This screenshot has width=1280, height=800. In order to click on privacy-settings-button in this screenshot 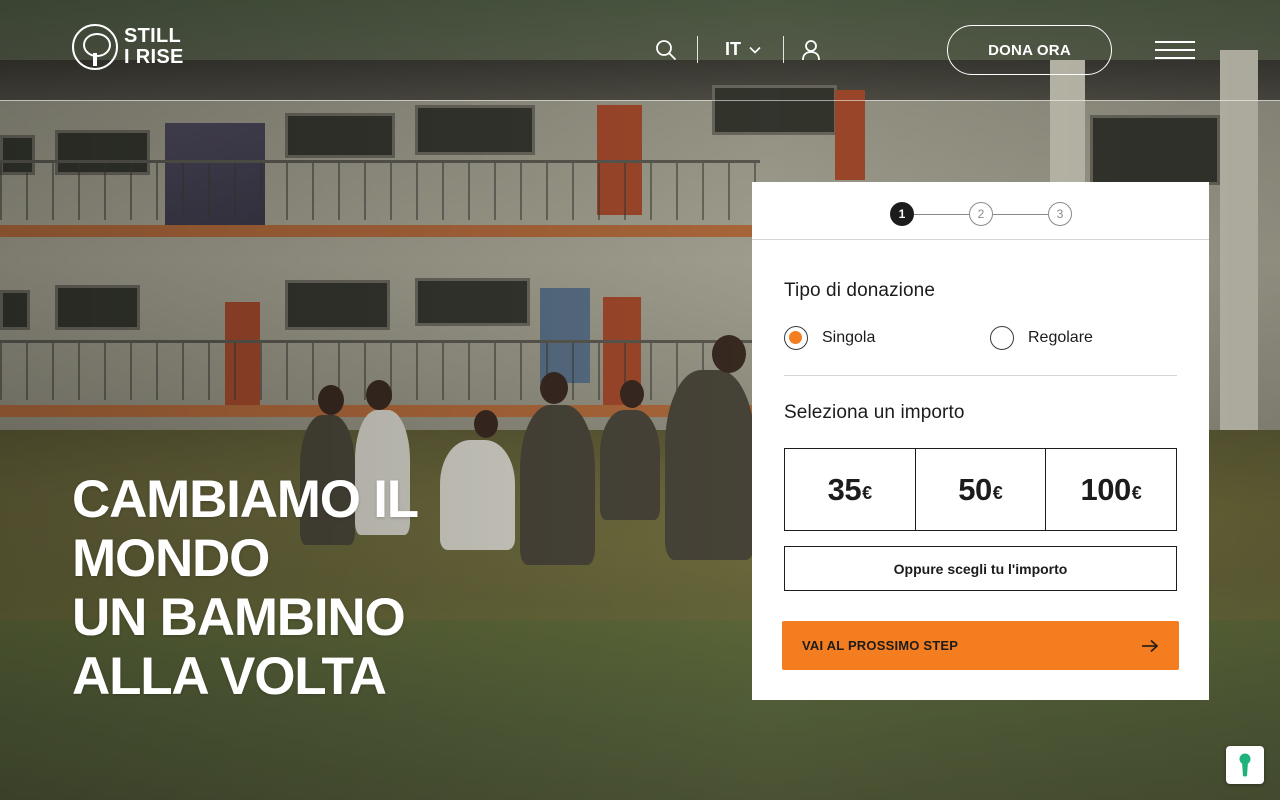, I will do `click(1245, 765)`.